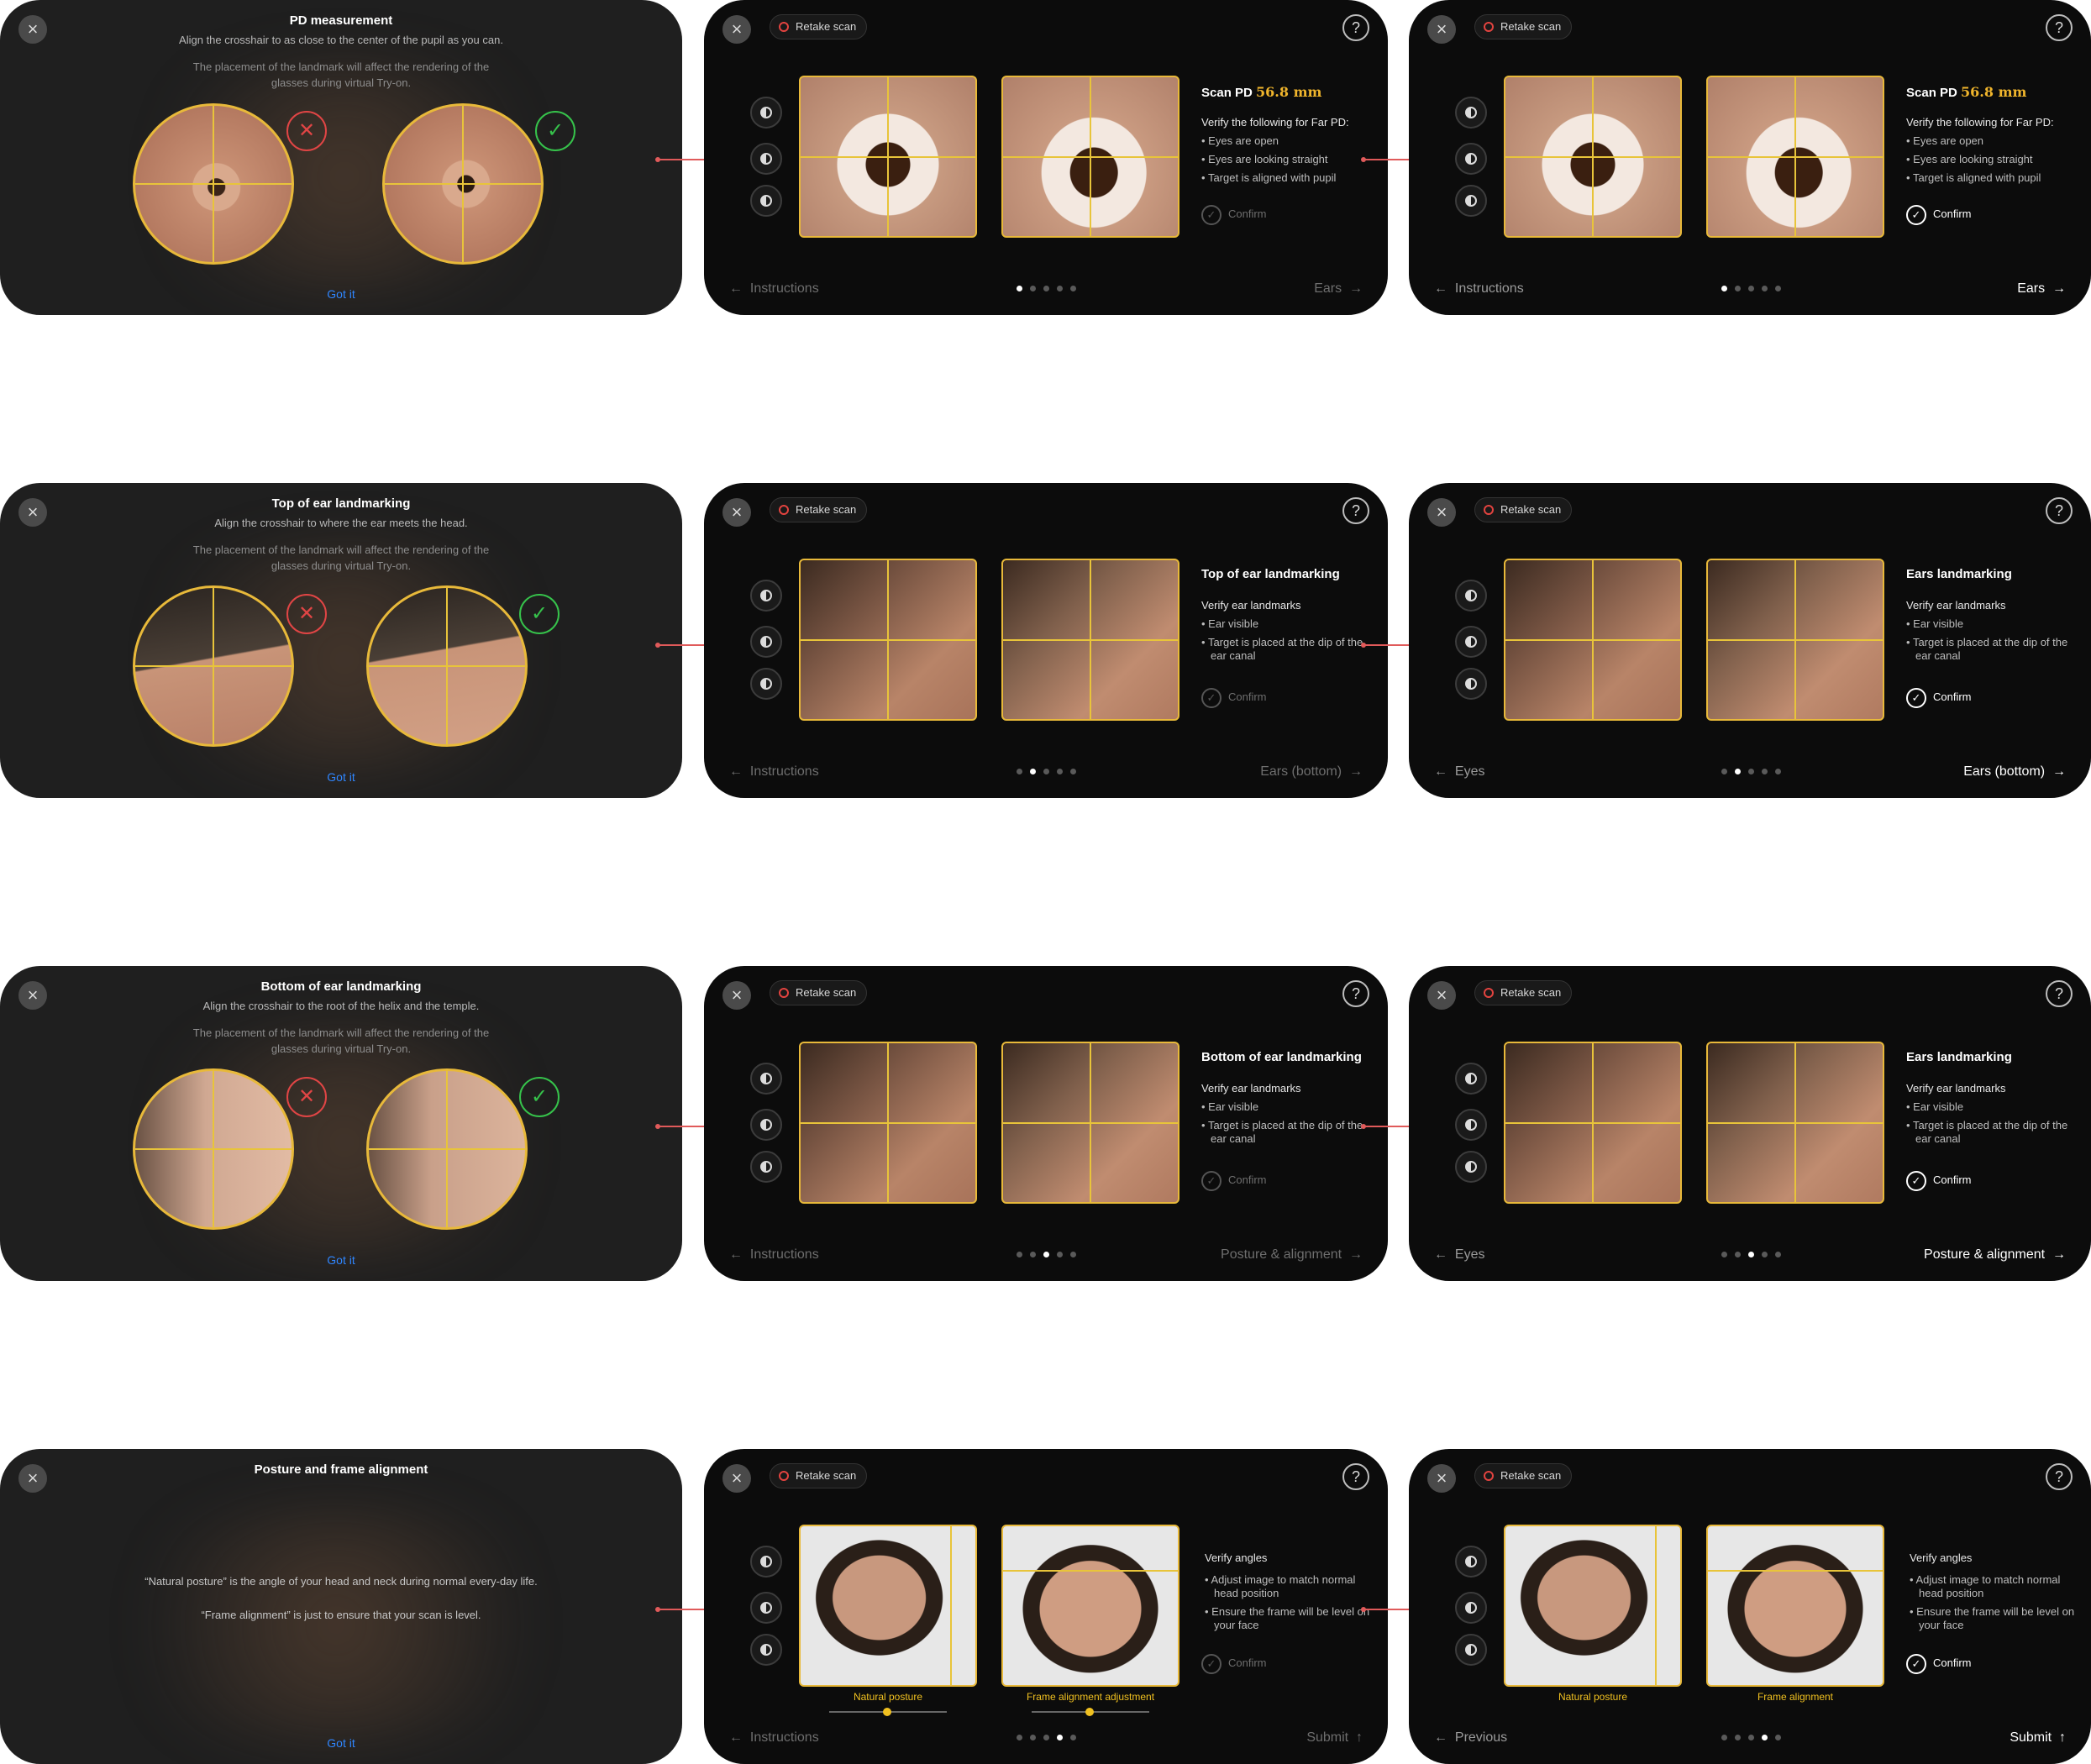  I want to click on frame-alignment-slider, so click(1090, 1712).